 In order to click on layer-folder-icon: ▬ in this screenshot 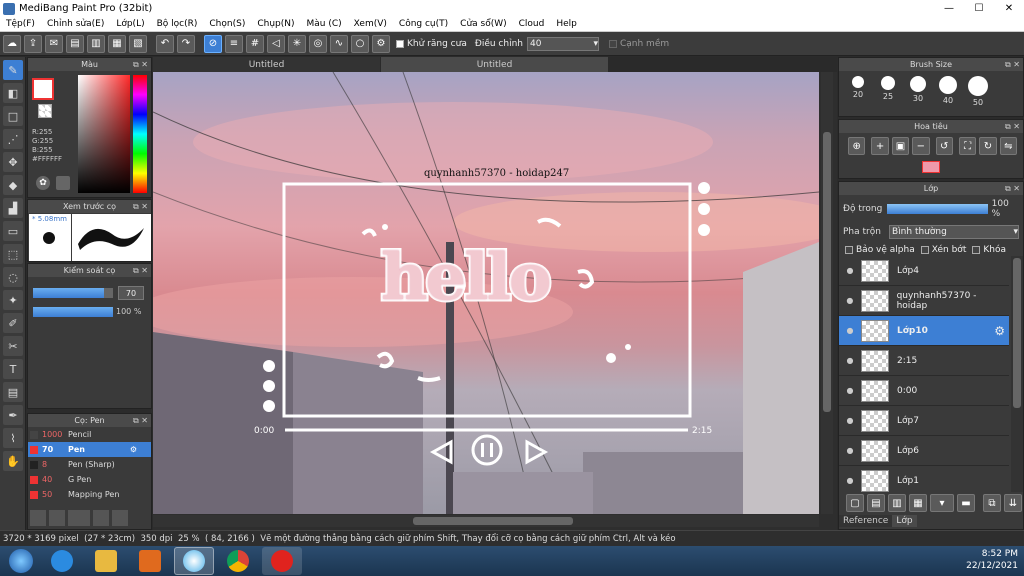, I will do `click(966, 503)`.